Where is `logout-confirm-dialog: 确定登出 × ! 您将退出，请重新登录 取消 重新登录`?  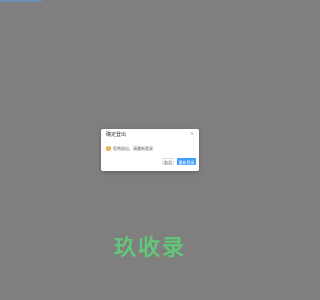 logout-confirm-dialog: 确定登出 × ! 您将退出，请重新登录 取消 重新登录 is located at coordinates (150, 150).